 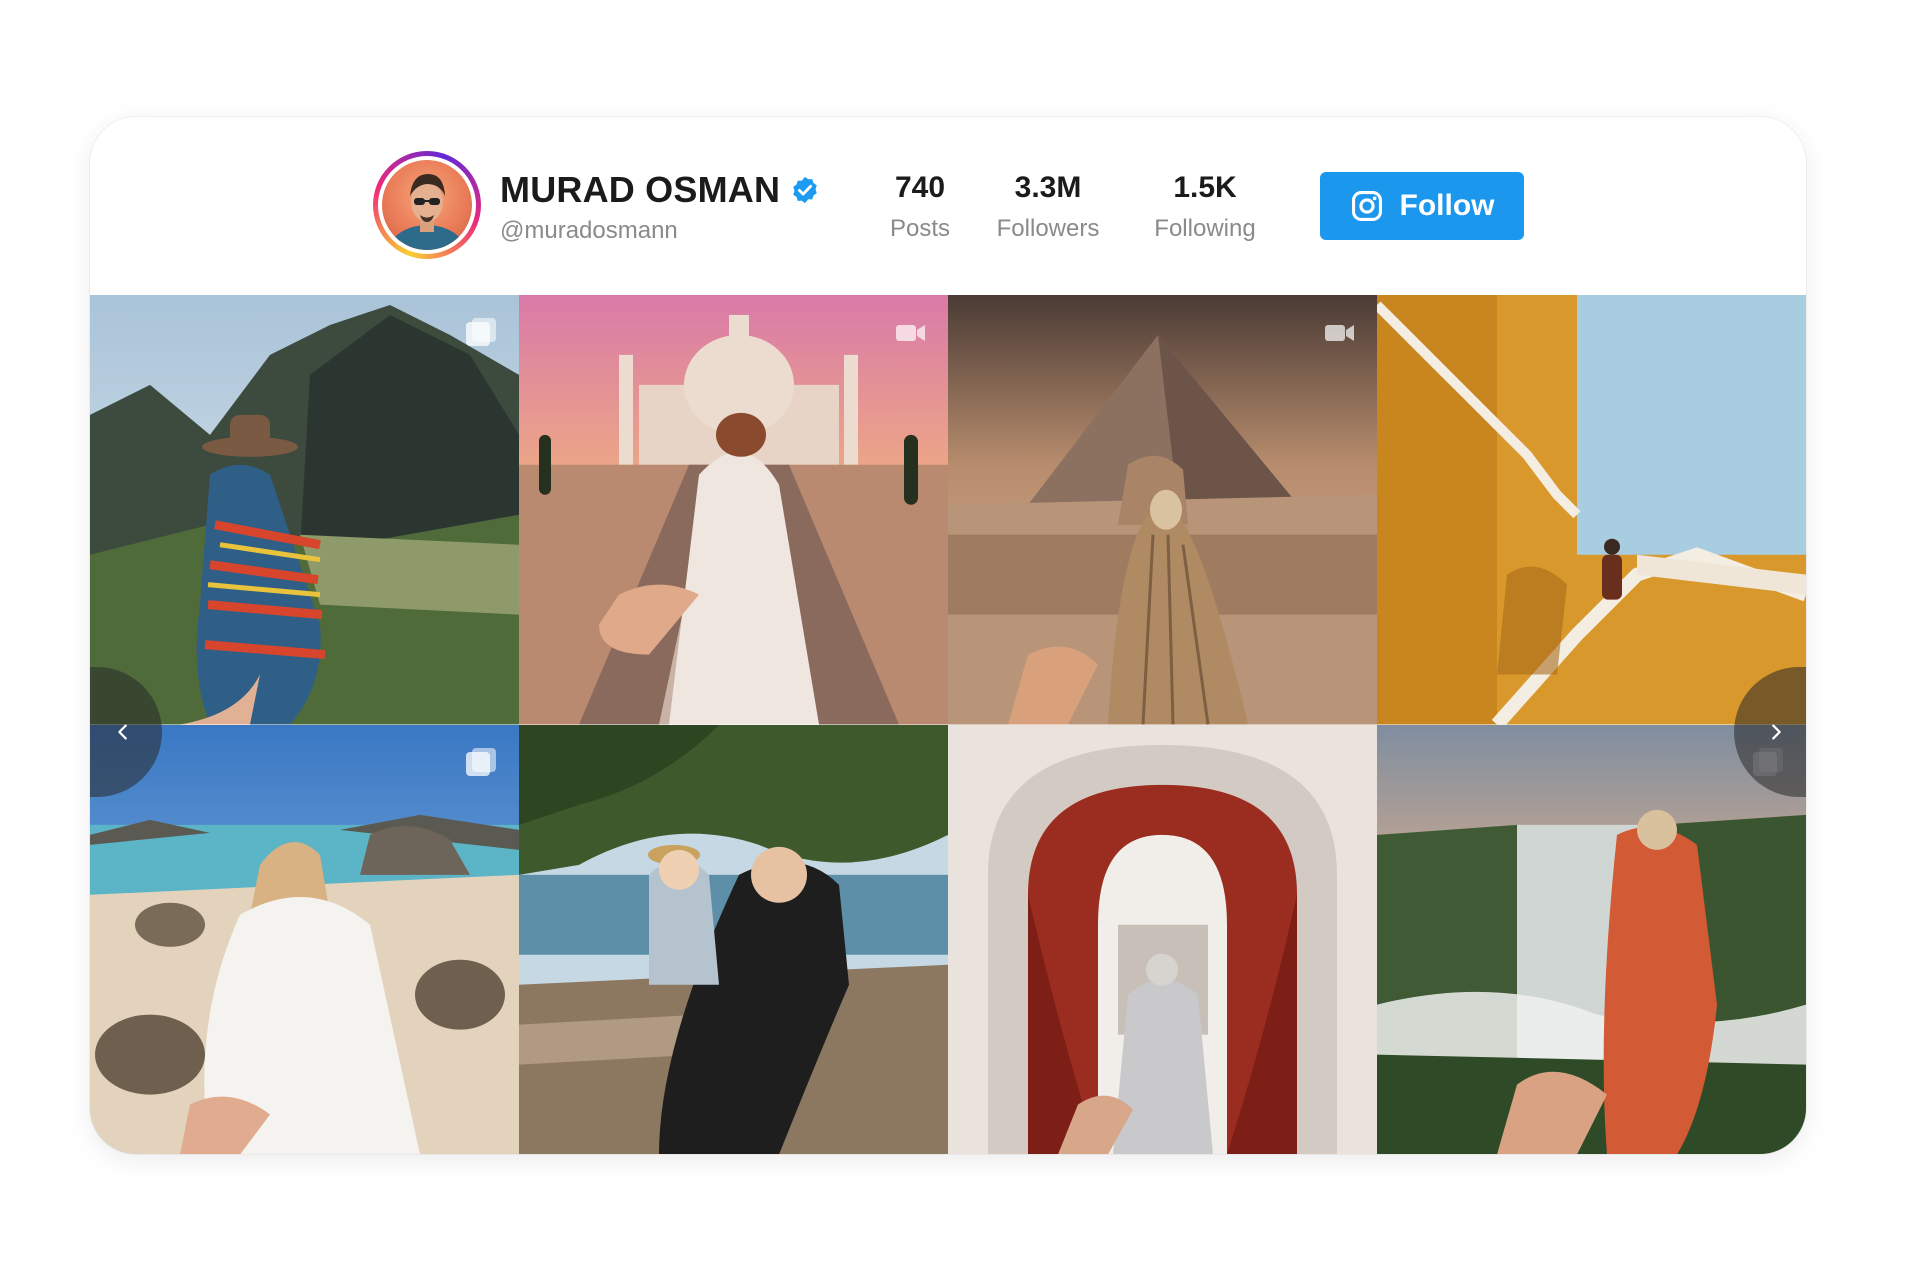 I want to click on follow-label: Follow, so click(x=1447, y=205).